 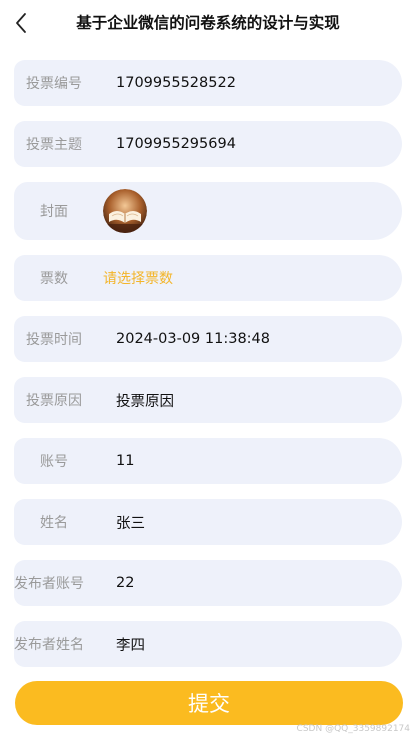 What do you see at coordinates (54, 523) in the screenshot?
I see `name-label: 姓名` at bounding box center [54, 523].